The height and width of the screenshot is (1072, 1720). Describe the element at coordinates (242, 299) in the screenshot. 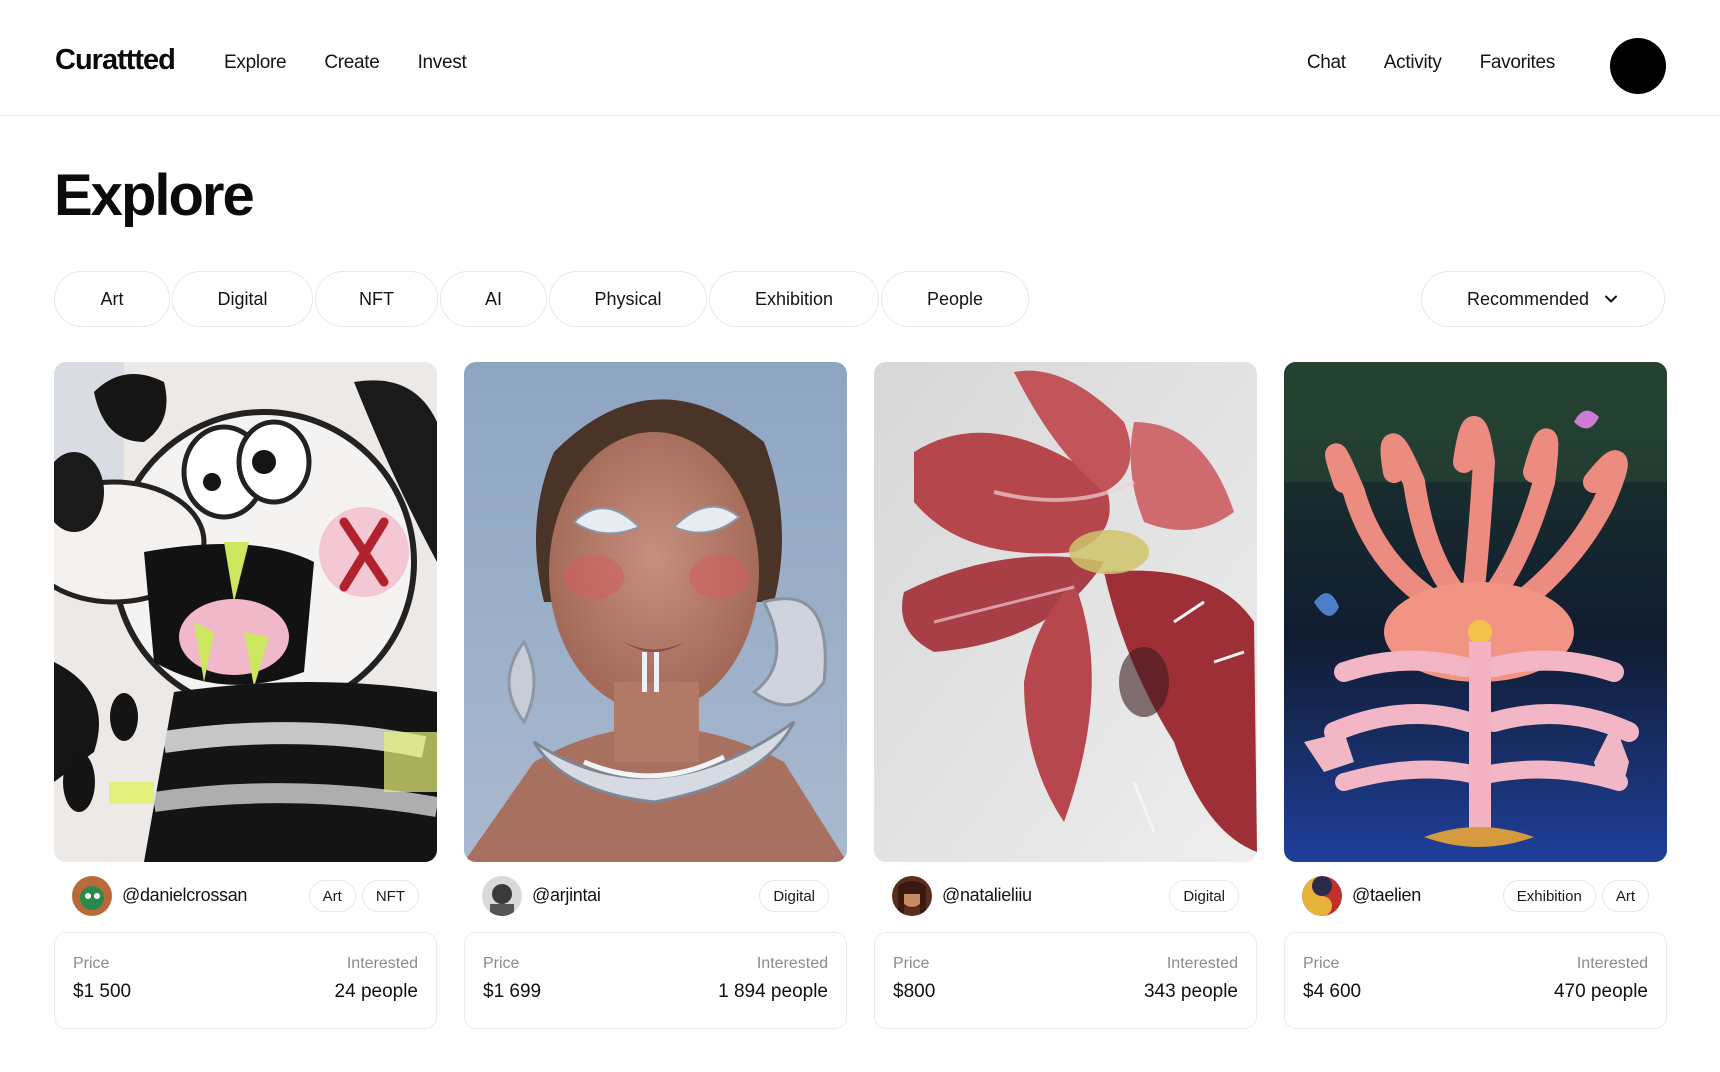

I see `filter-digital: Digital` at that location.